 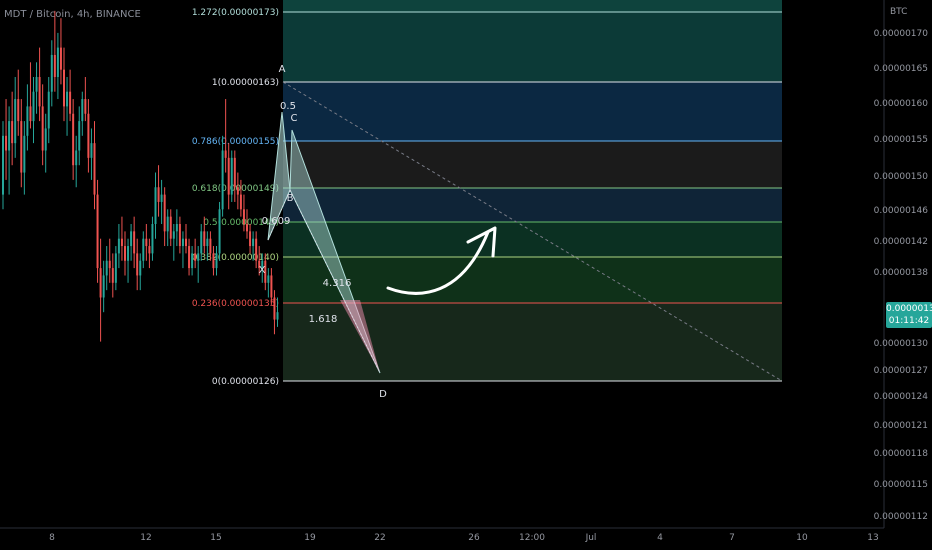 What do you see at coordinates (235, 304) in the screenshot?
I see `fib-level-label: 0.236(0.00000135)` at bounding box center [235, 304].